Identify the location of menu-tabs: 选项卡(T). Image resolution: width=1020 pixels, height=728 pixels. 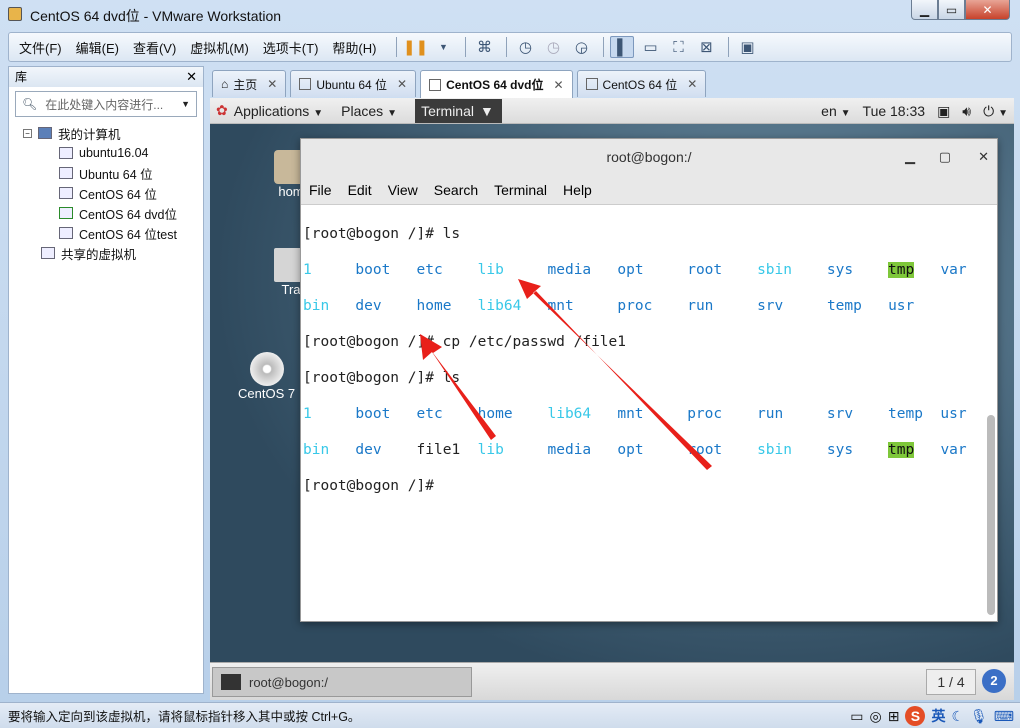
(291, 47).